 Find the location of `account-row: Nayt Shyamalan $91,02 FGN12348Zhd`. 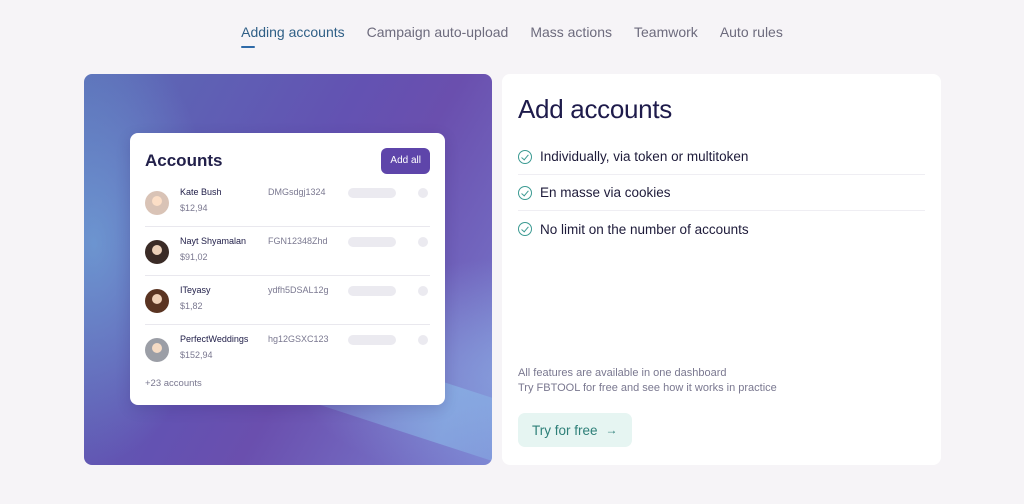

account-row: Nayt Shyamalan $91,02 FGN12348Zhd is located at coordinates (287, 251).